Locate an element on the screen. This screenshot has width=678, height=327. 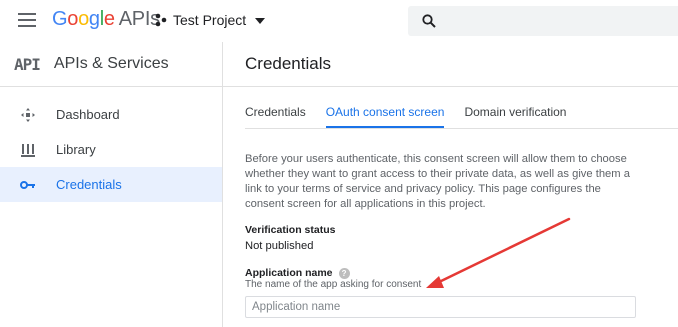
tab-domain-verification: Domain verification is located at coordinates (515, 112).